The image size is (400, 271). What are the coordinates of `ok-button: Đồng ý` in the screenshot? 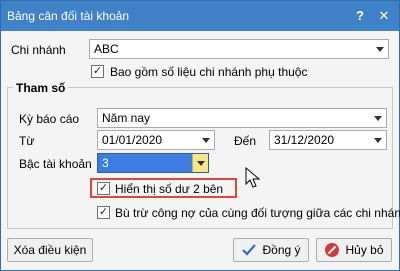 It's located at (271, 250).